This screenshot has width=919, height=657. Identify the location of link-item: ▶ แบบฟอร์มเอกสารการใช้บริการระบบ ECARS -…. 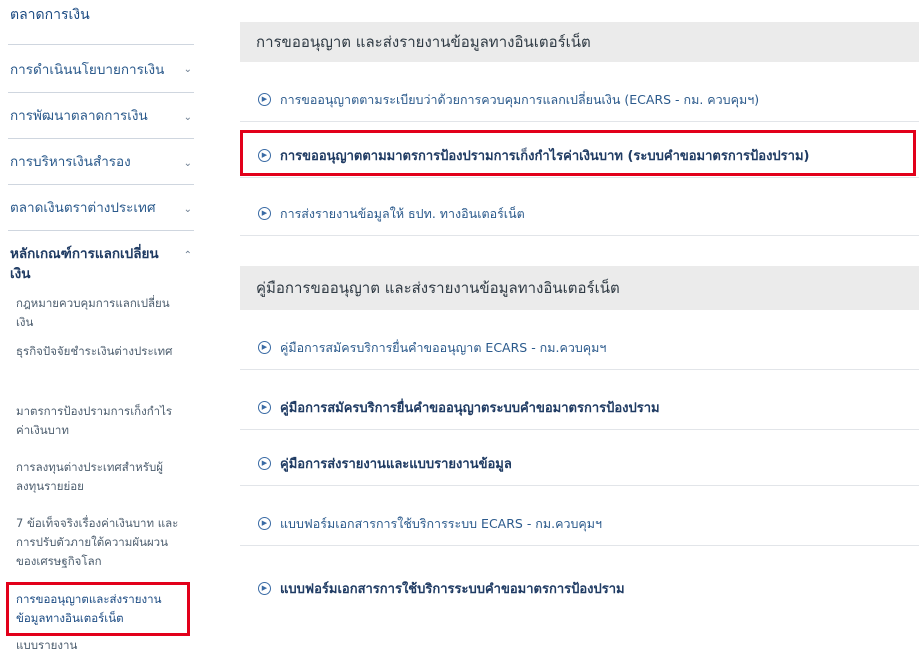
(579, 524).